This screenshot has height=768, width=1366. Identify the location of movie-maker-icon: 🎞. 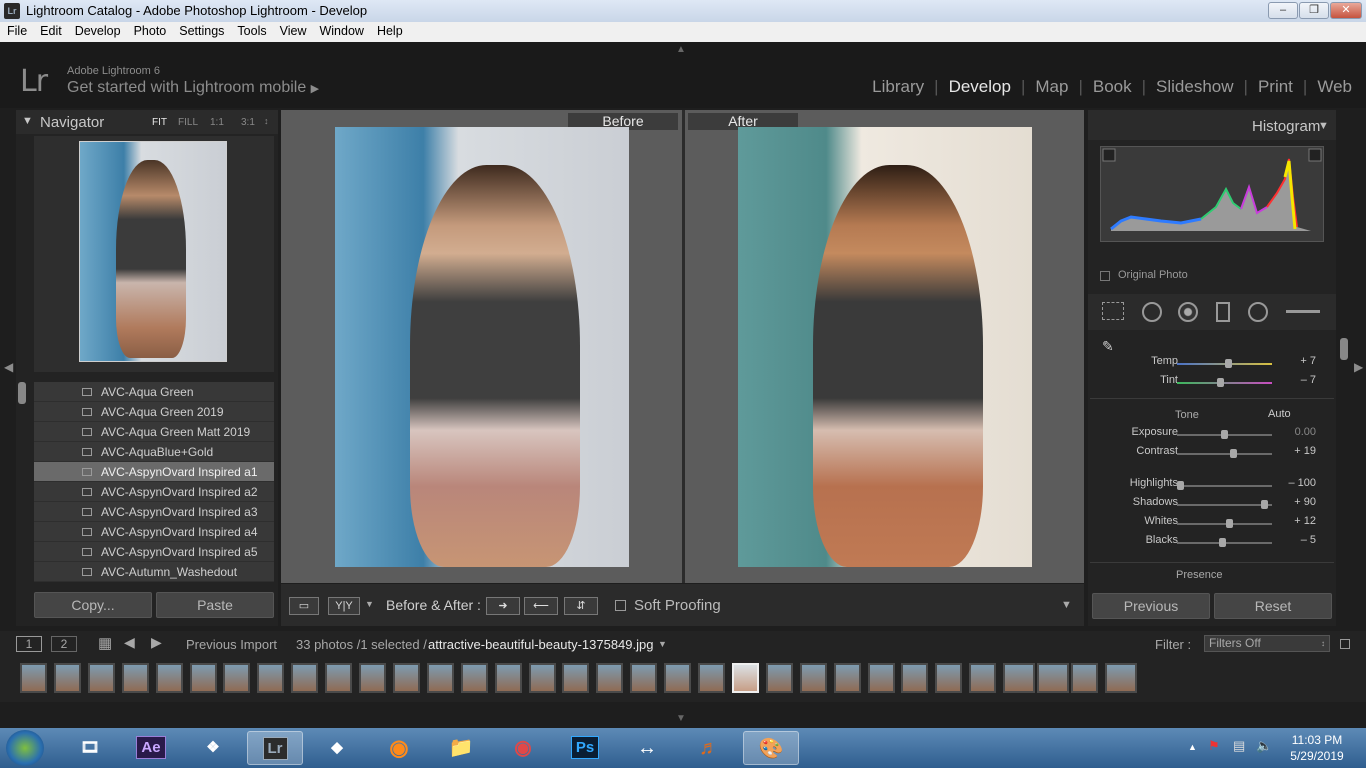
(90, 748).